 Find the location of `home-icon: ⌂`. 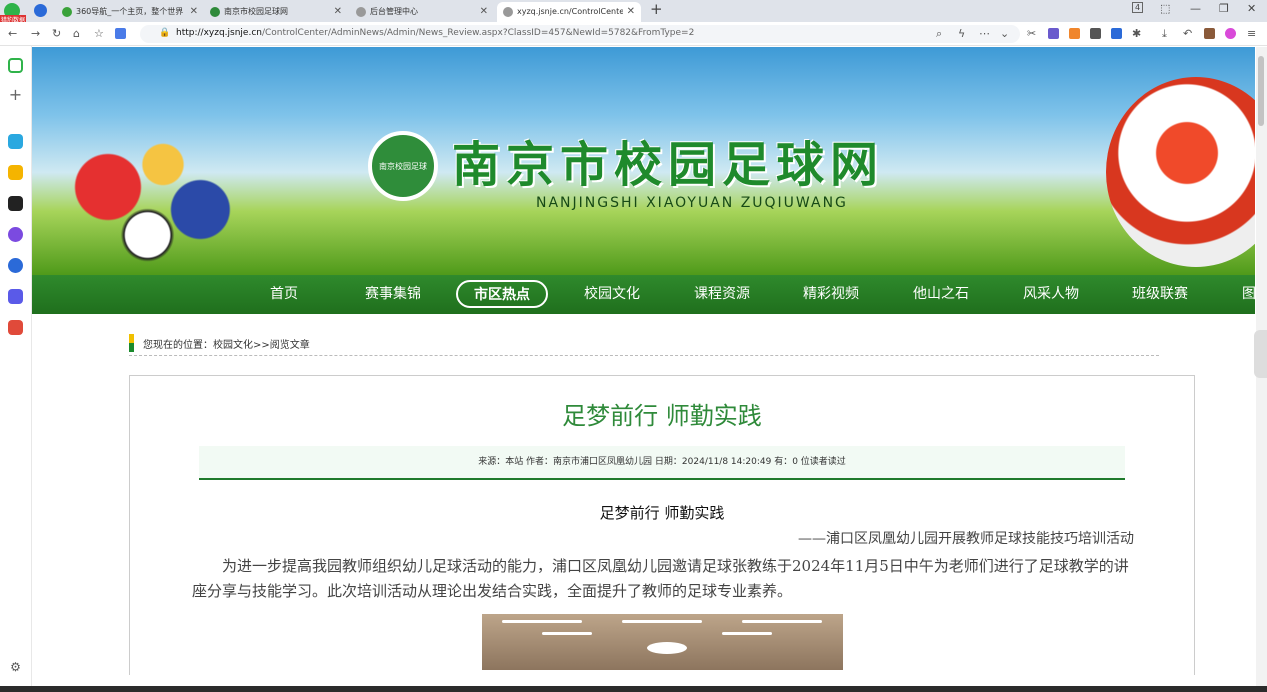

home-icon: ⌂ is located at coordinates (76, 33).